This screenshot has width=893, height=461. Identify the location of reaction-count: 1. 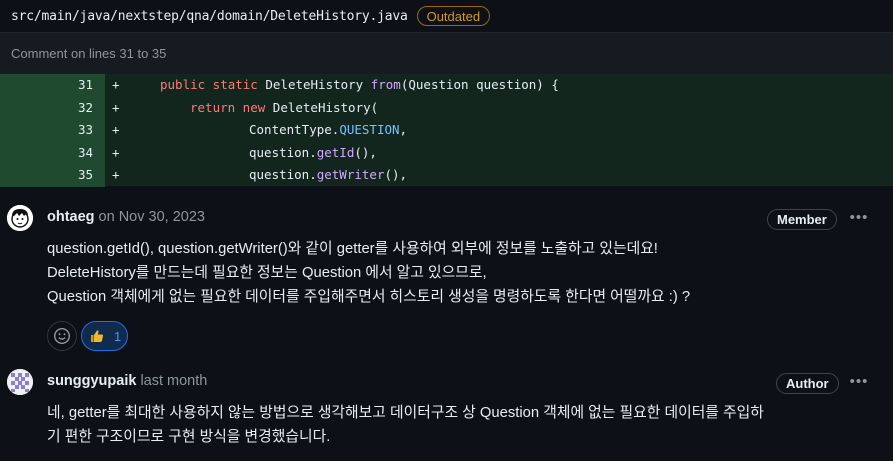
(118, 336).